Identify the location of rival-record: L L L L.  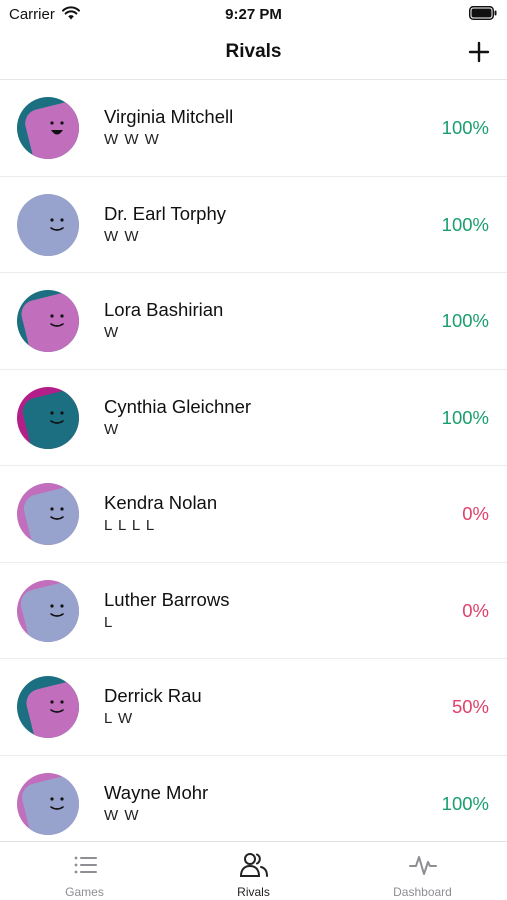
(130, 525).